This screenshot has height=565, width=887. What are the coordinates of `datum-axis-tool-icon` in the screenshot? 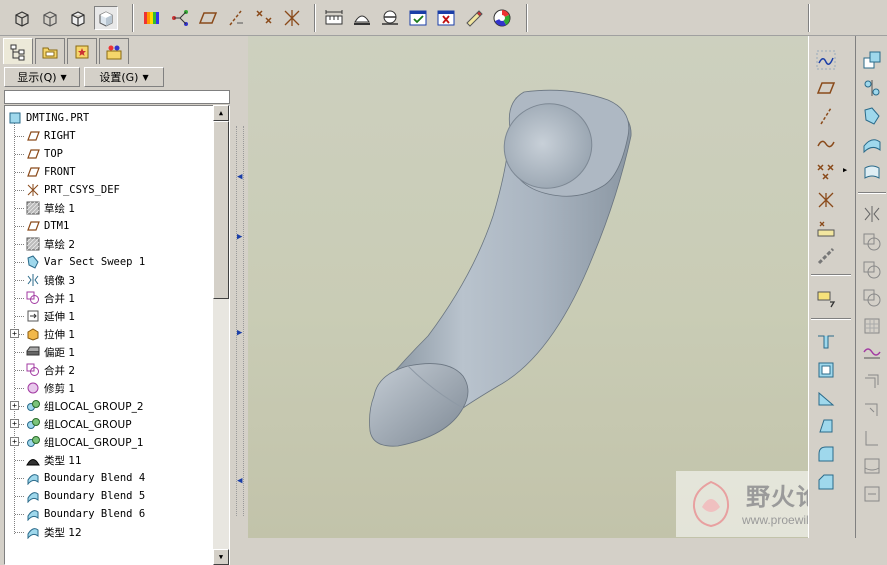 It's located at (826, 116).